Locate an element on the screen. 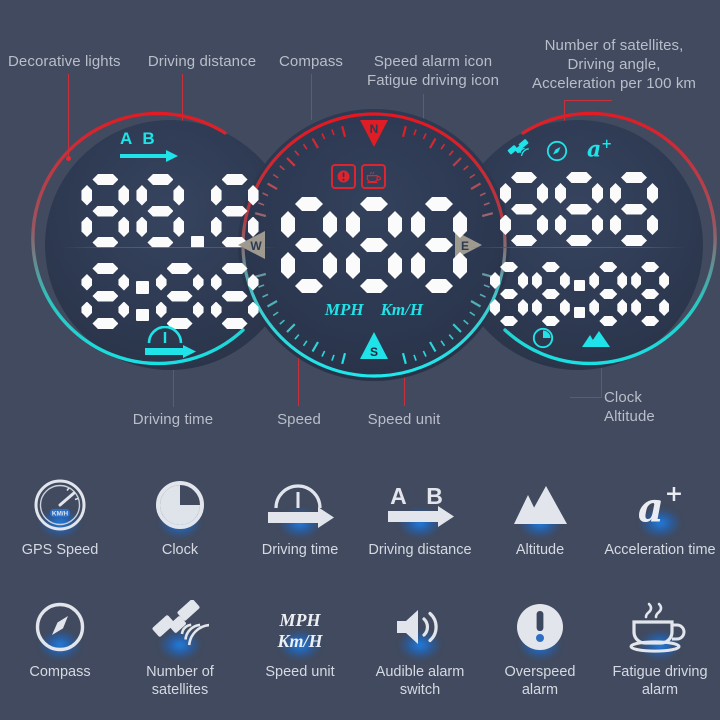 Image resolution: width=720 pixels, height=720 pixels. fatigue-driving-icon is located at coordinates (373, 176).